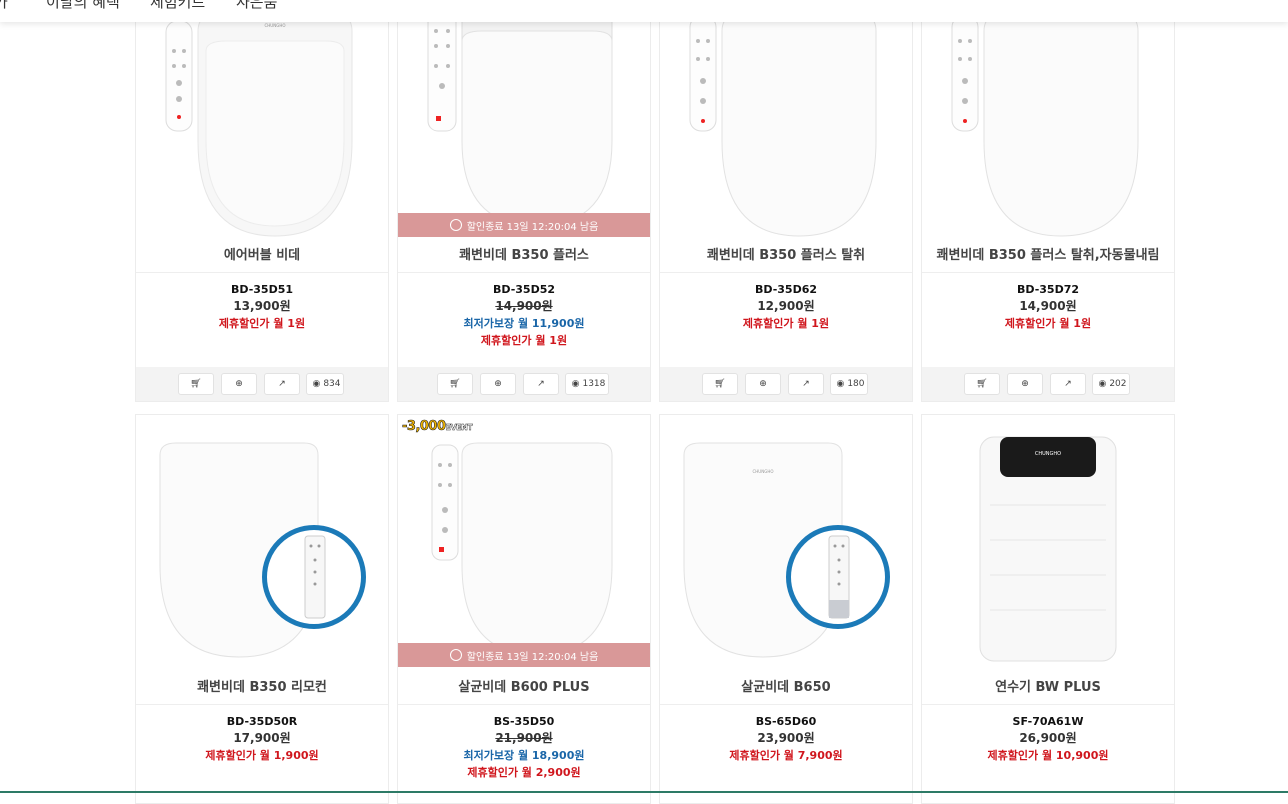 The width and height of the screenshot is (1288, 804). I want to click on product-image: -3,000EVENT, so click(524, 542).